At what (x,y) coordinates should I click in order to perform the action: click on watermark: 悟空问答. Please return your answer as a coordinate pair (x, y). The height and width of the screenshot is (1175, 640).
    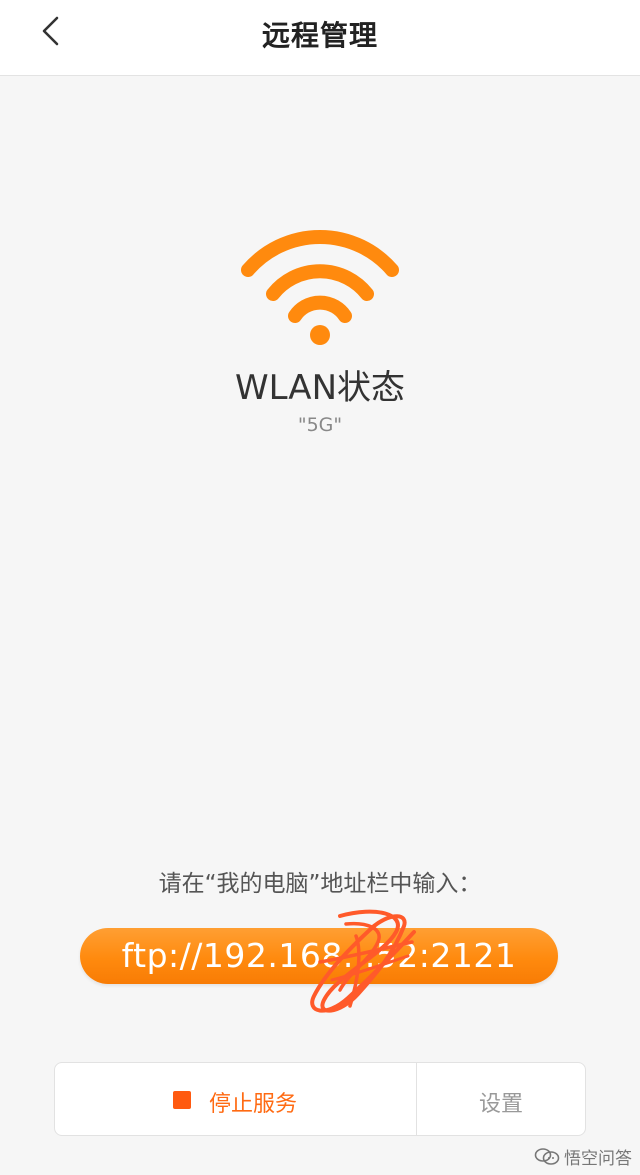
    Looking at the image, I should click on (583, 1156).